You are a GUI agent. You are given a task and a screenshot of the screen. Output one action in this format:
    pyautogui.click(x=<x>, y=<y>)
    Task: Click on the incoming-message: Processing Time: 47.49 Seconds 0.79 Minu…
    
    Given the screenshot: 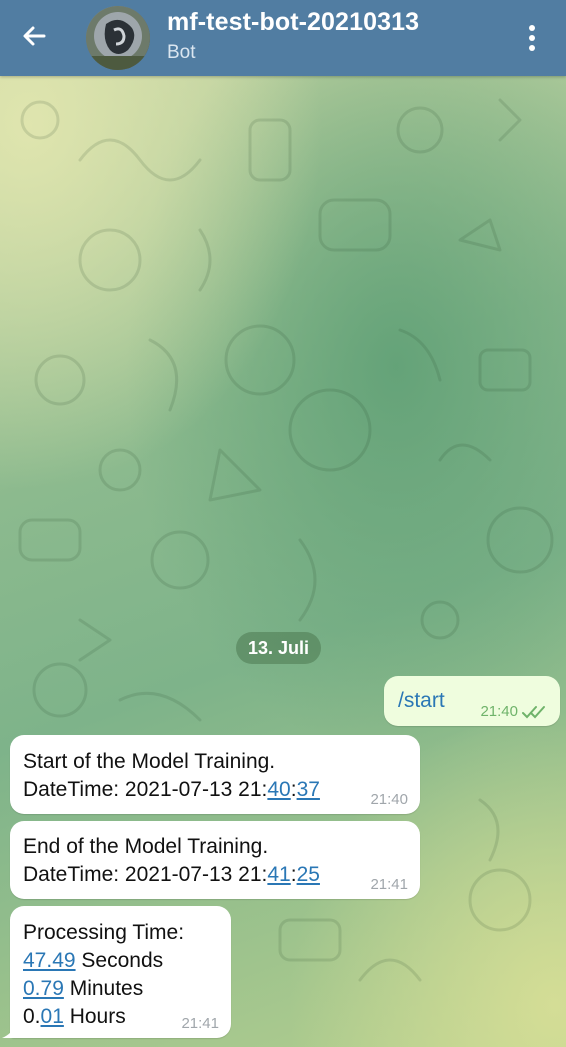 What is the action you would take?
    pyautogui.click(x=116, y=972)
    